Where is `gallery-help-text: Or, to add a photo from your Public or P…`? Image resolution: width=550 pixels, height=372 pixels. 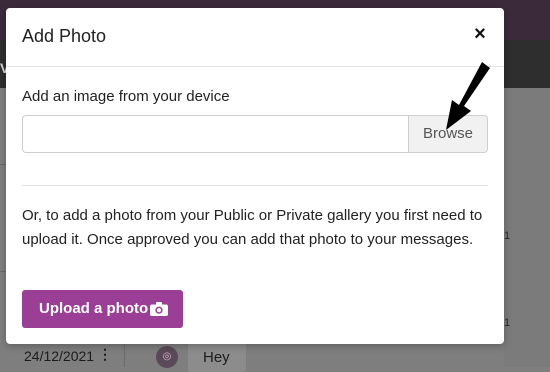
gallery-help-text: Or, to add a photo from your Public or P… is located at coordinates (252, 227).